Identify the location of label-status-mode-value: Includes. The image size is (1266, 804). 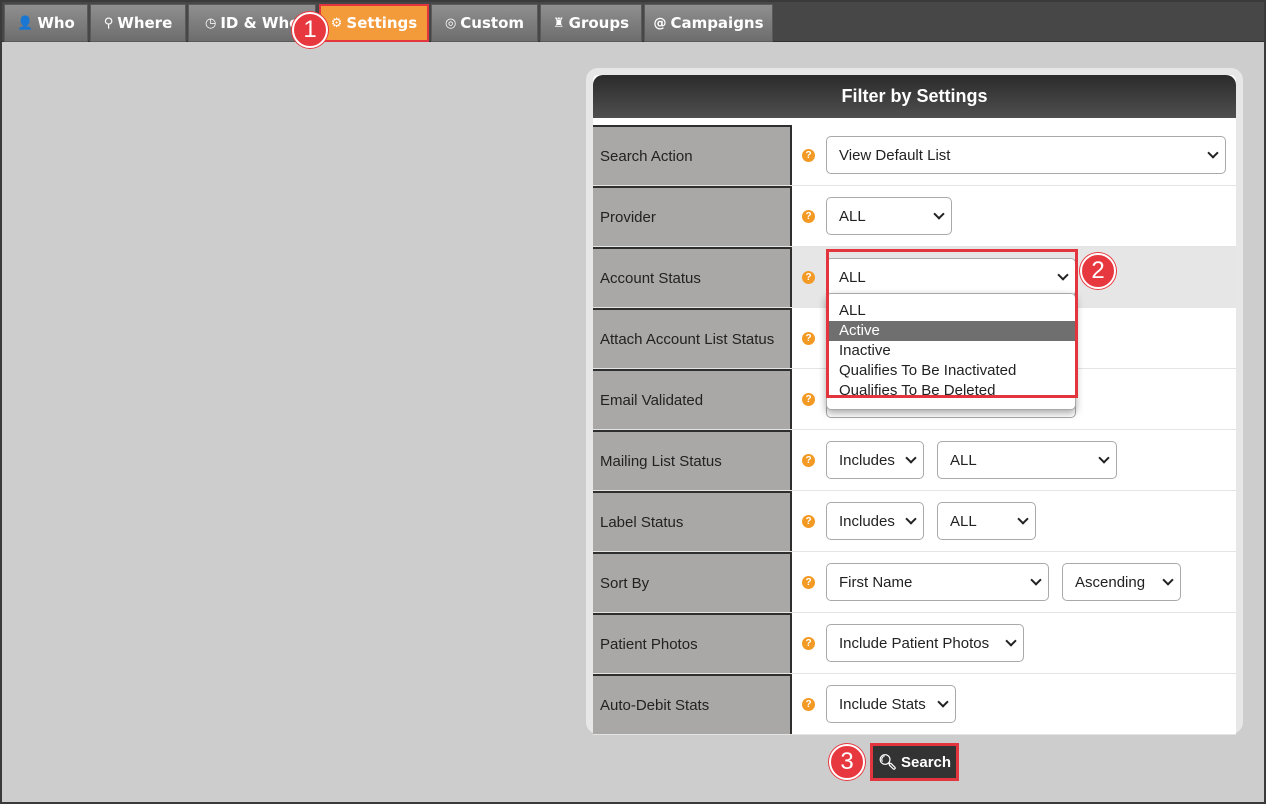
(867, 521).